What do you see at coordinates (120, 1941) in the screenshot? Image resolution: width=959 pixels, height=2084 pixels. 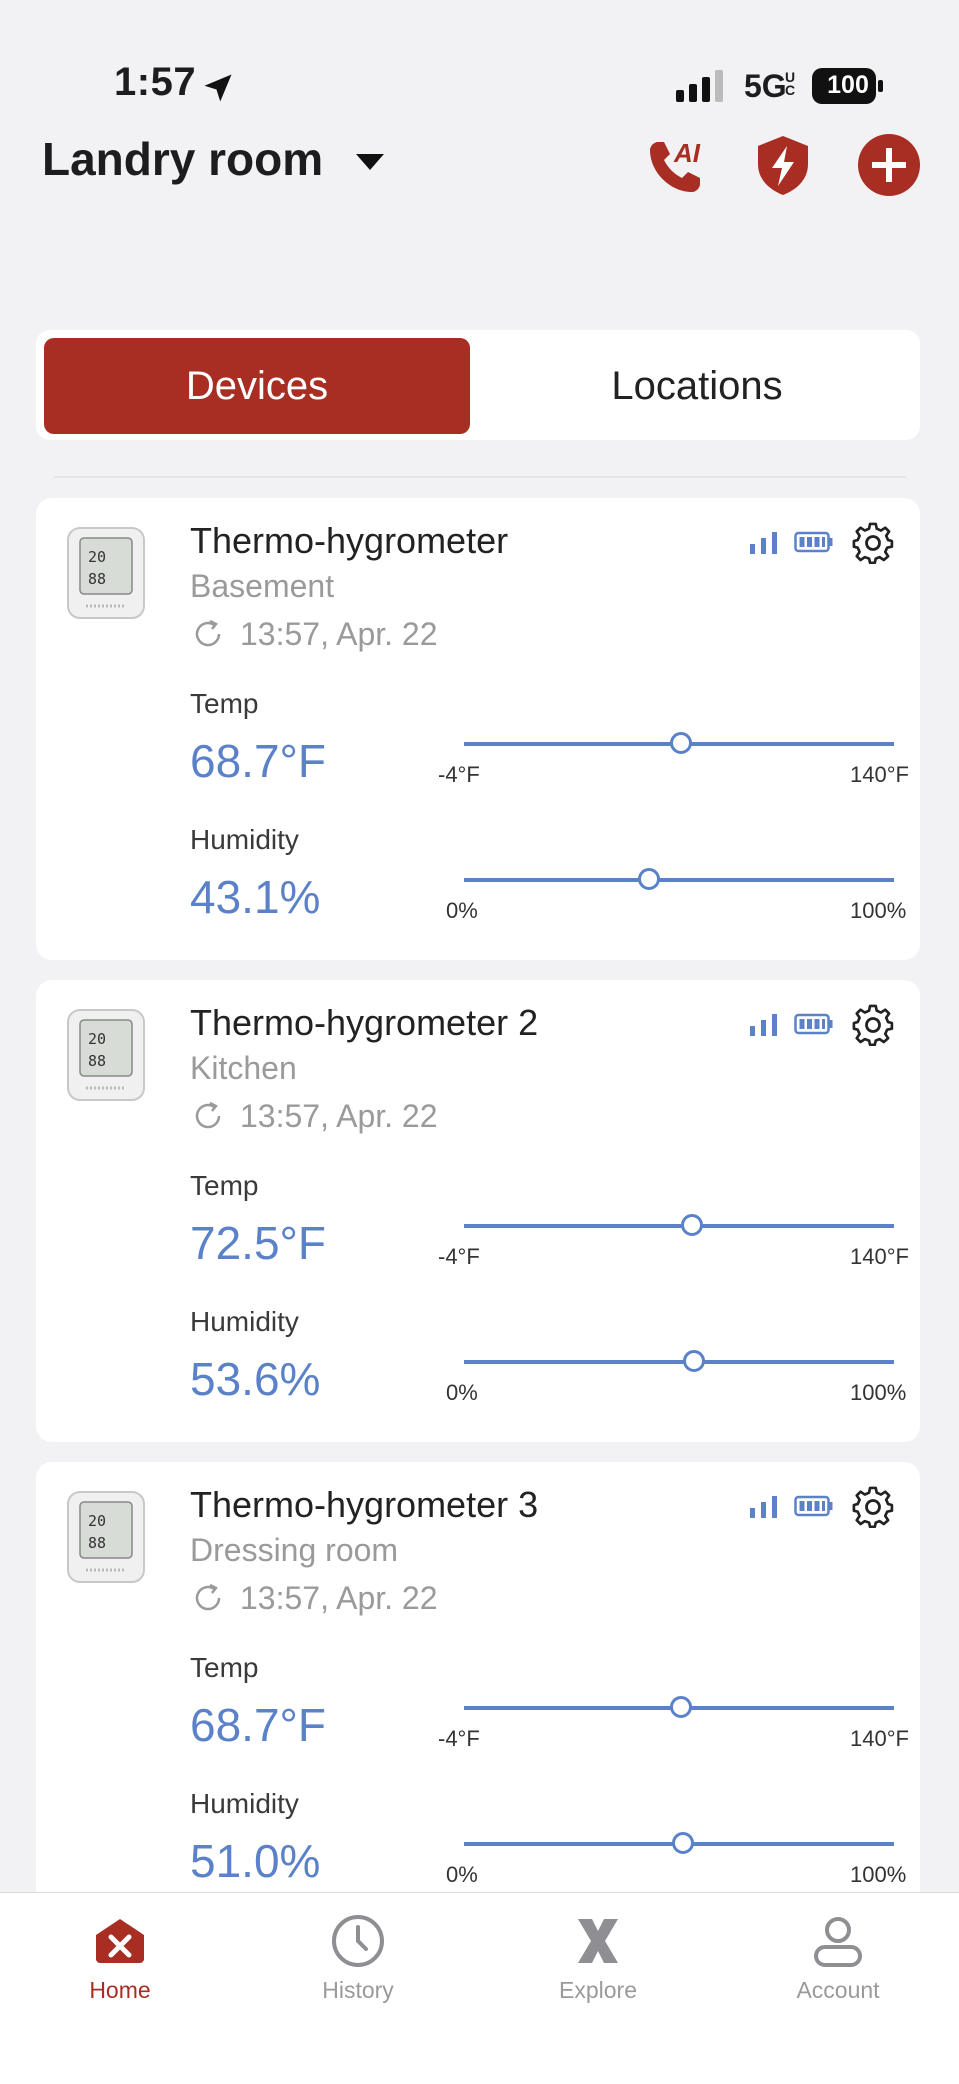 I see `home-icon` at bounding box center [120, 1941].